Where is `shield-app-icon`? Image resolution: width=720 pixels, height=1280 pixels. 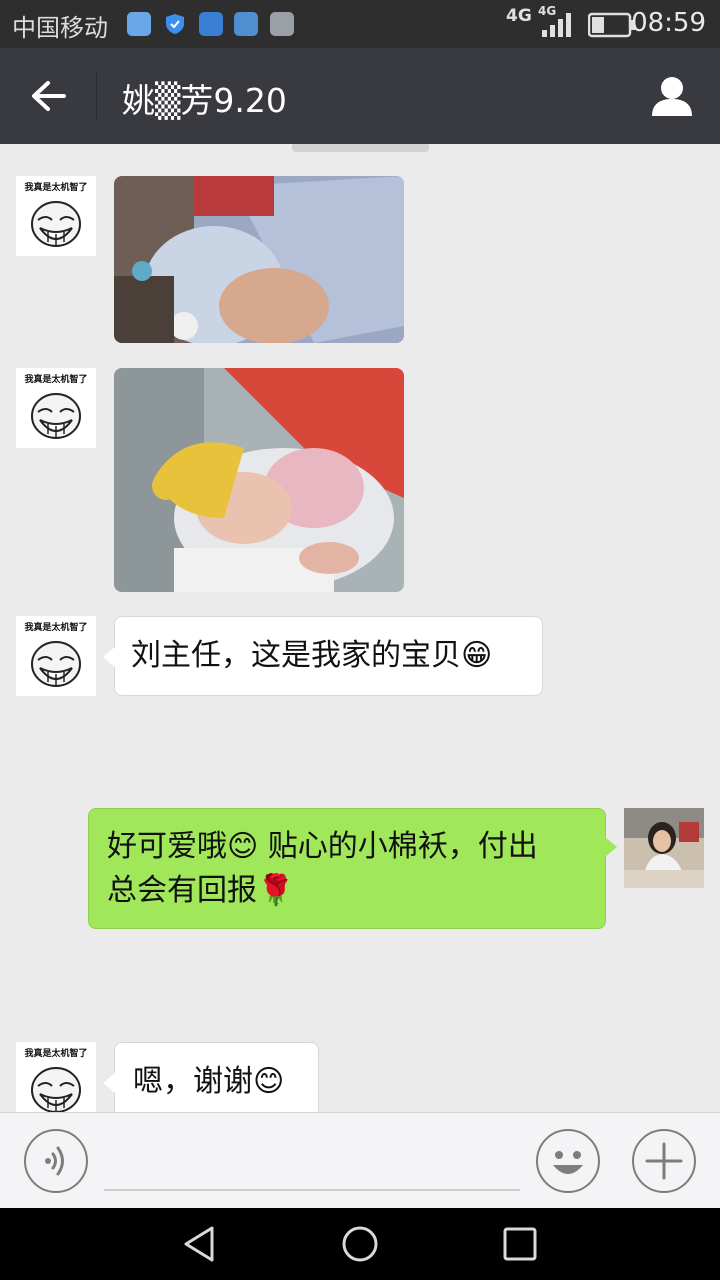 shield-app-icon is located at coordinates (175, 24).